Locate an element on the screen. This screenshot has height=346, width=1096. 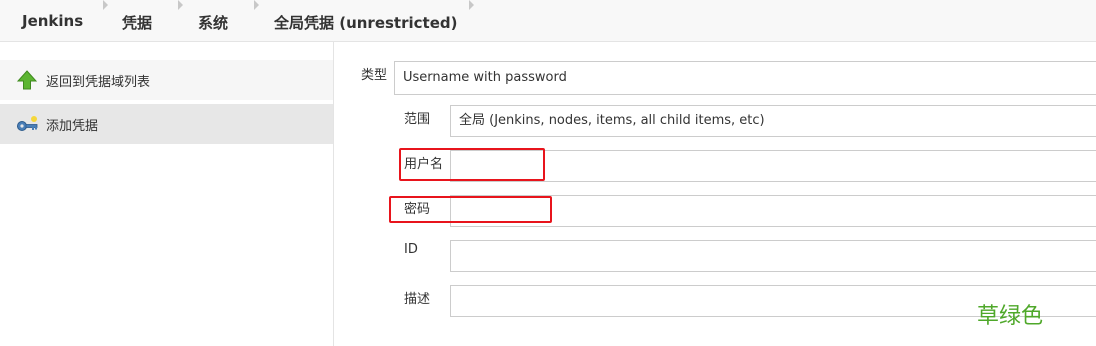
breadcrumb-jenkins: Jenkins is located at coordinates (52, 21).